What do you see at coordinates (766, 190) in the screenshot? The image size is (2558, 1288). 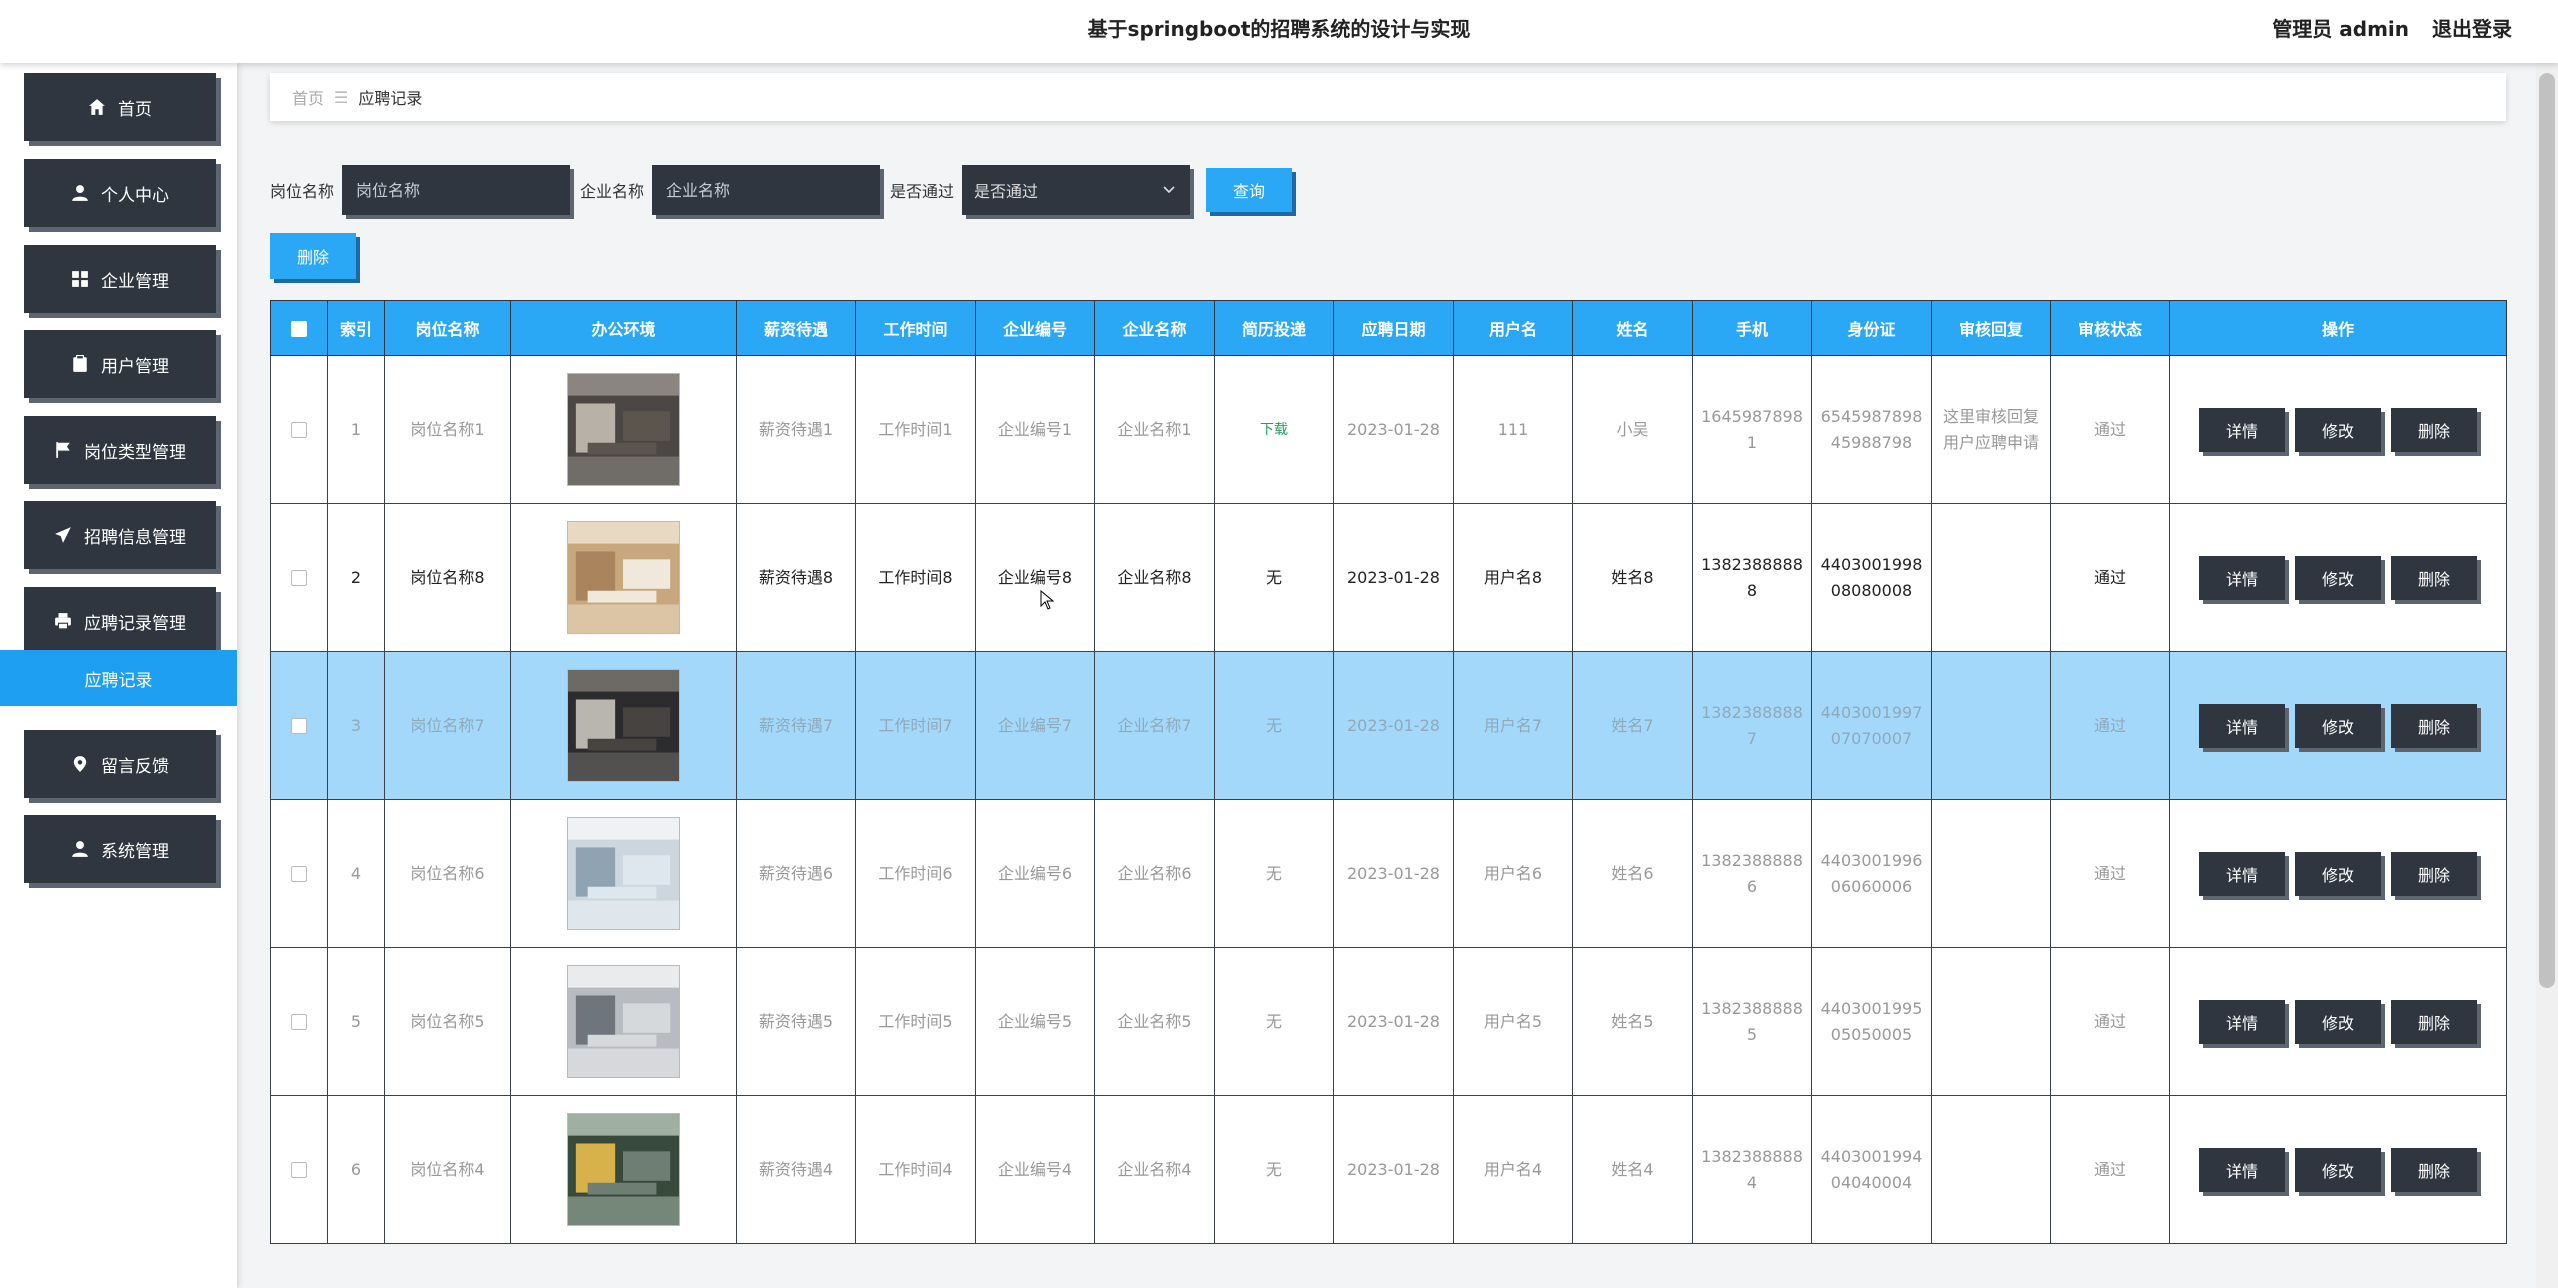 I see `company-name-input` at bounding box center [766, 190].